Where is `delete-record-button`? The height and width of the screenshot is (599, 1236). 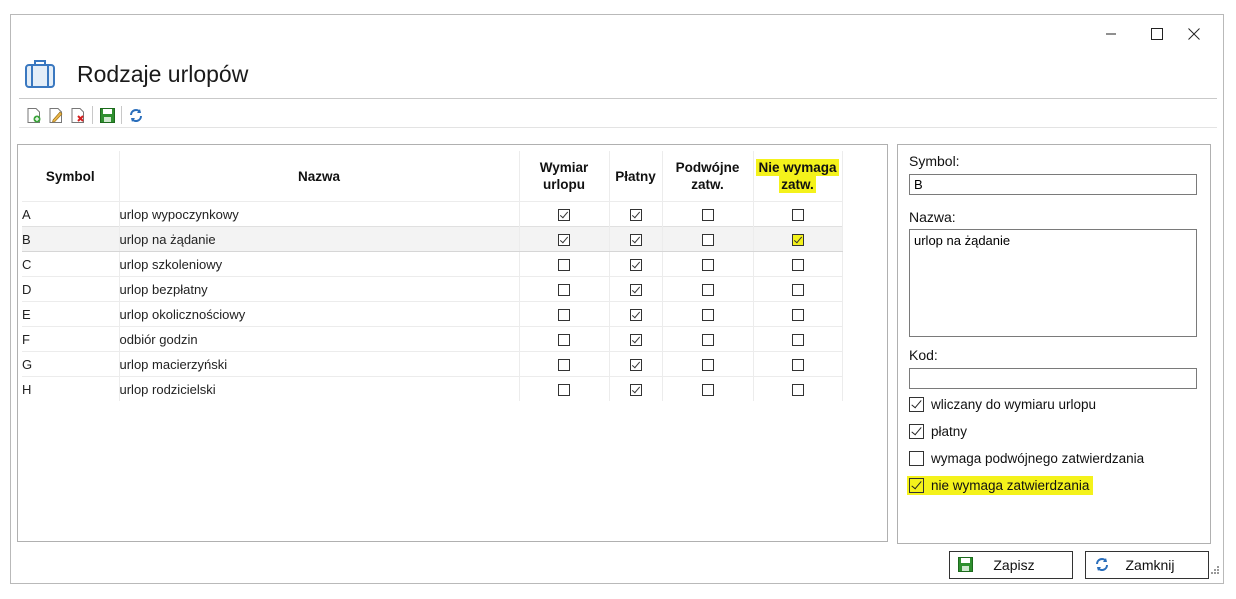 delete-record-button is located at coordinates (78, 115).